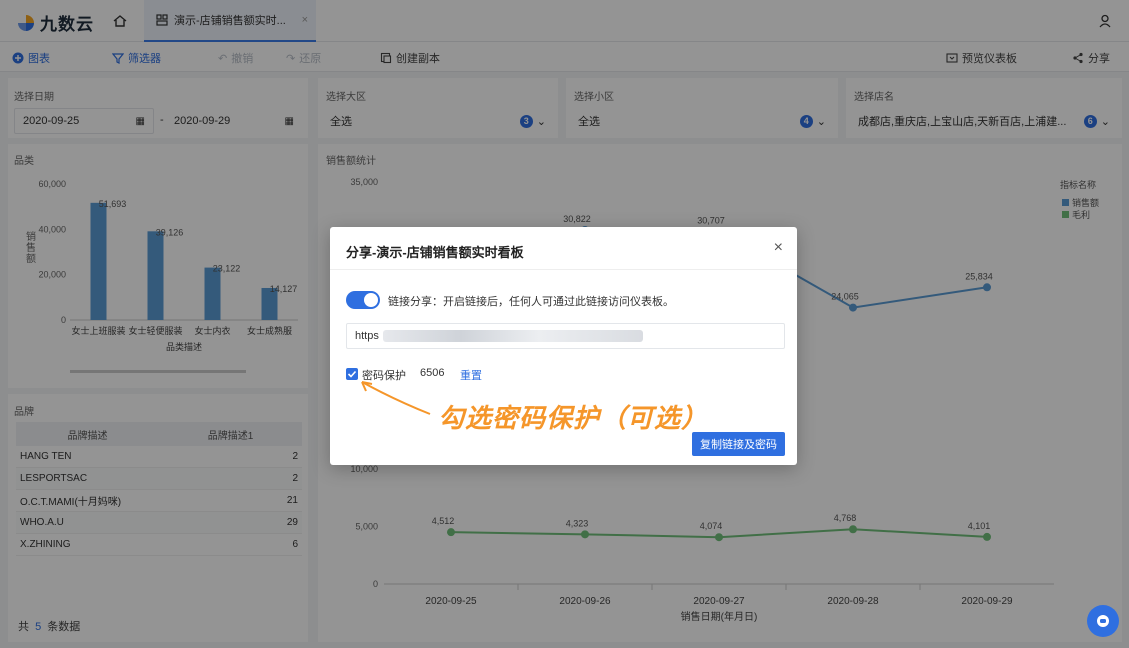 The height and width of the screenshot is (648, 1129). I want to click on check-icon, so click(352, 374).